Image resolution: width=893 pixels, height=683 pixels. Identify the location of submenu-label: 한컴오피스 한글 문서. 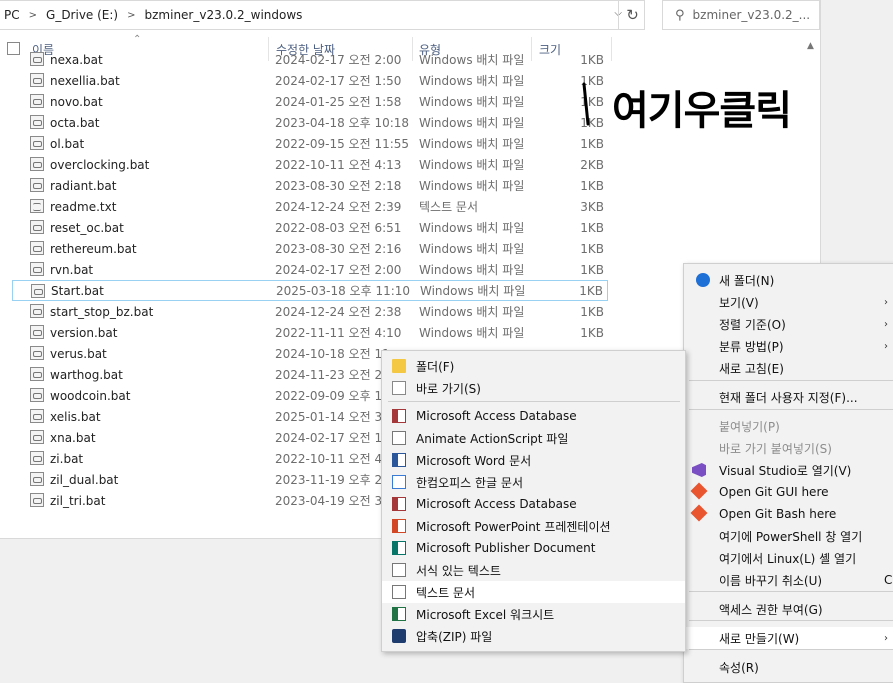
(469, 482).